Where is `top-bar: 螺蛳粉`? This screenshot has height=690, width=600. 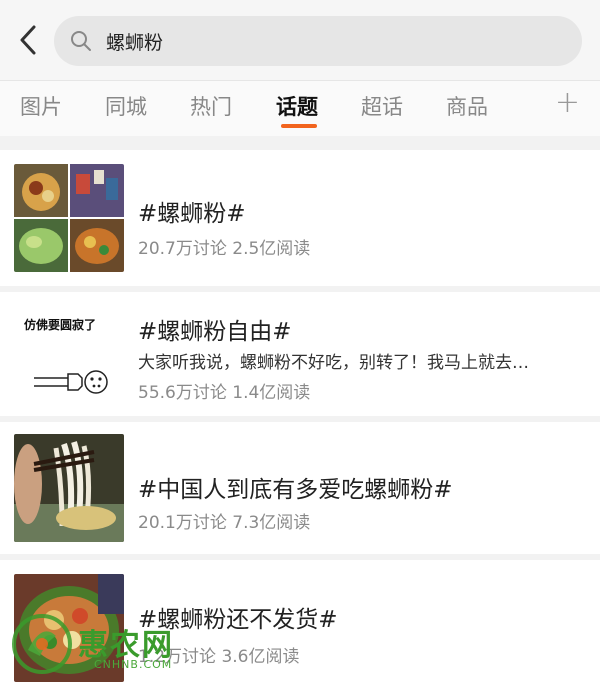 top-bar: 螺蛳粉 is located at coordinates (300, 40).